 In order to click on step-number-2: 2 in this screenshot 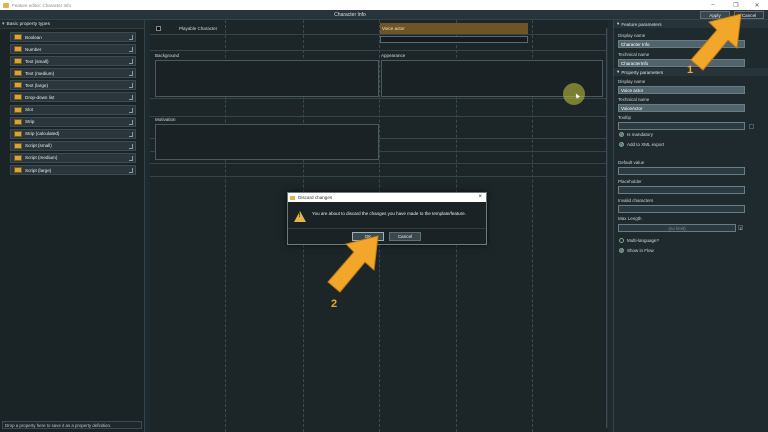, I will do `click(334, 304)`.